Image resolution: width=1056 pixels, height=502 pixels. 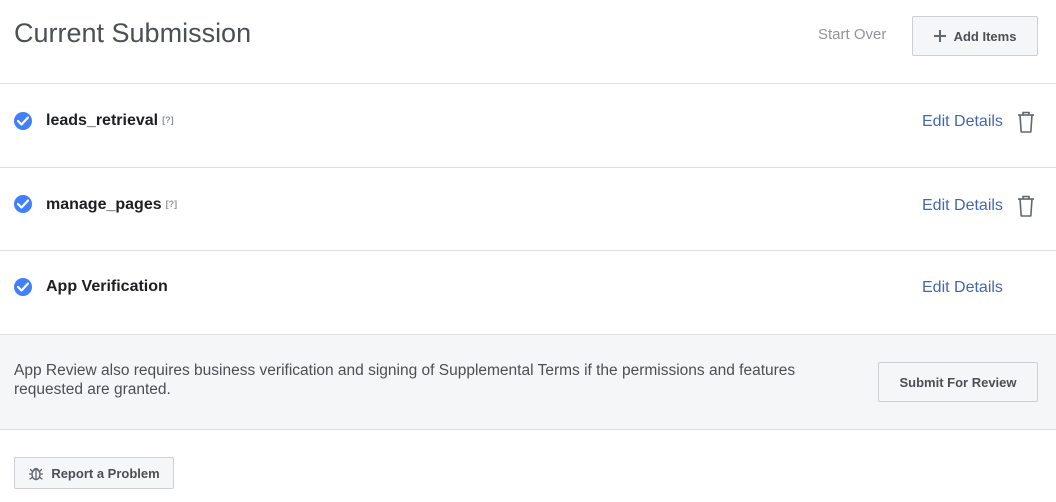 I want to click on add-items-button: Add Items, so click(x=975, y=36).